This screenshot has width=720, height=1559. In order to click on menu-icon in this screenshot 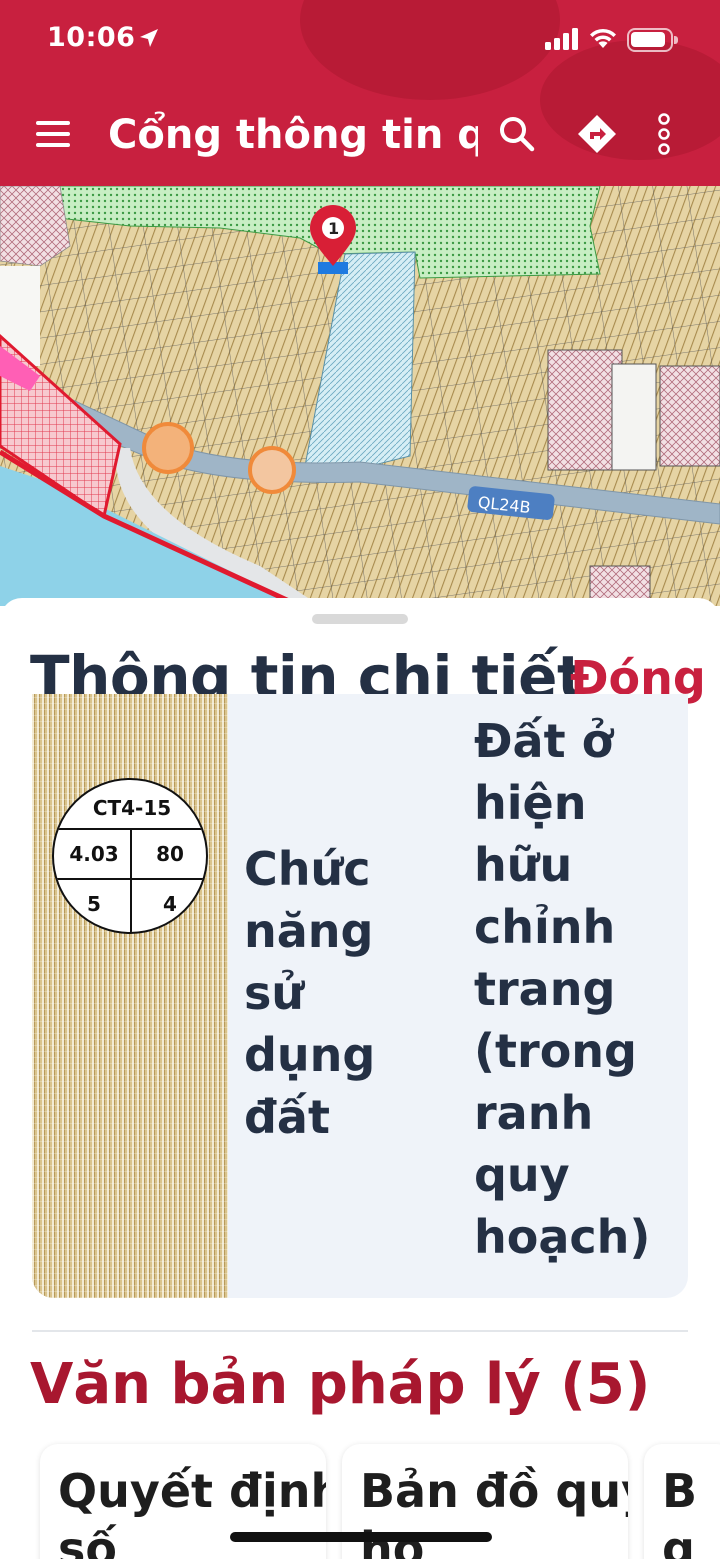, I will do `click(54, 134)`.